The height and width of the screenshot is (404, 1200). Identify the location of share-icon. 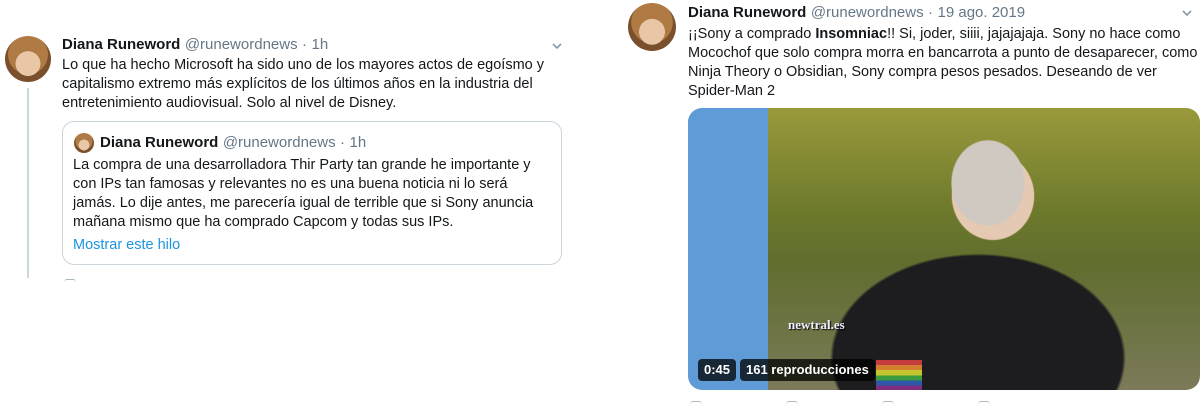
(984, 400).